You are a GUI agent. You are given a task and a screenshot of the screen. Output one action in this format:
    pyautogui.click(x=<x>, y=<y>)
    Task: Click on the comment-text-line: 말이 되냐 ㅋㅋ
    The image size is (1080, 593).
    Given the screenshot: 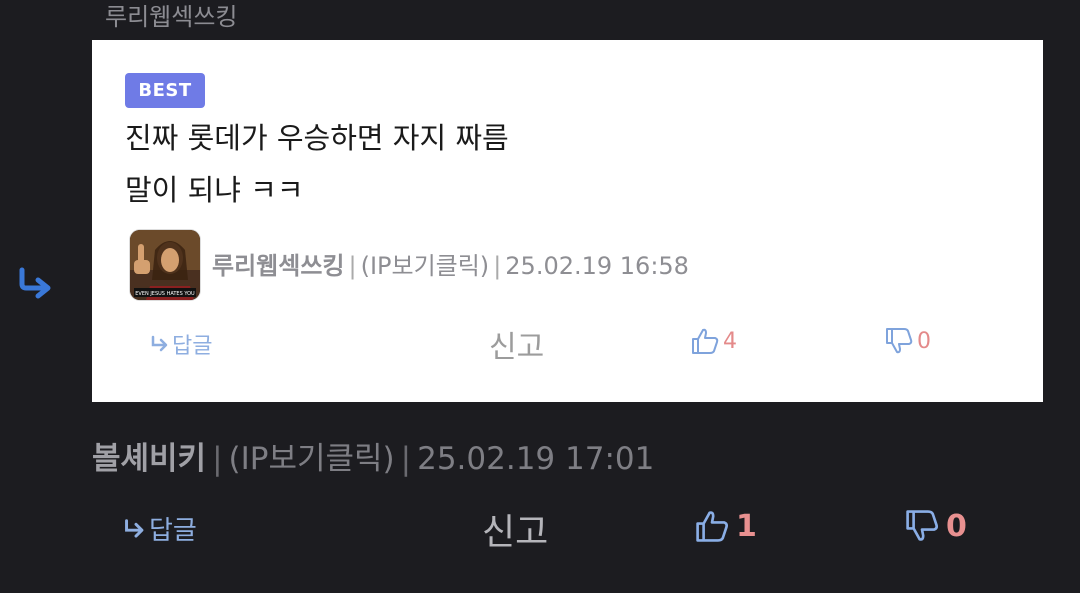 What is the action you would take?
    pyautogui.click(x=214, y=190)
    